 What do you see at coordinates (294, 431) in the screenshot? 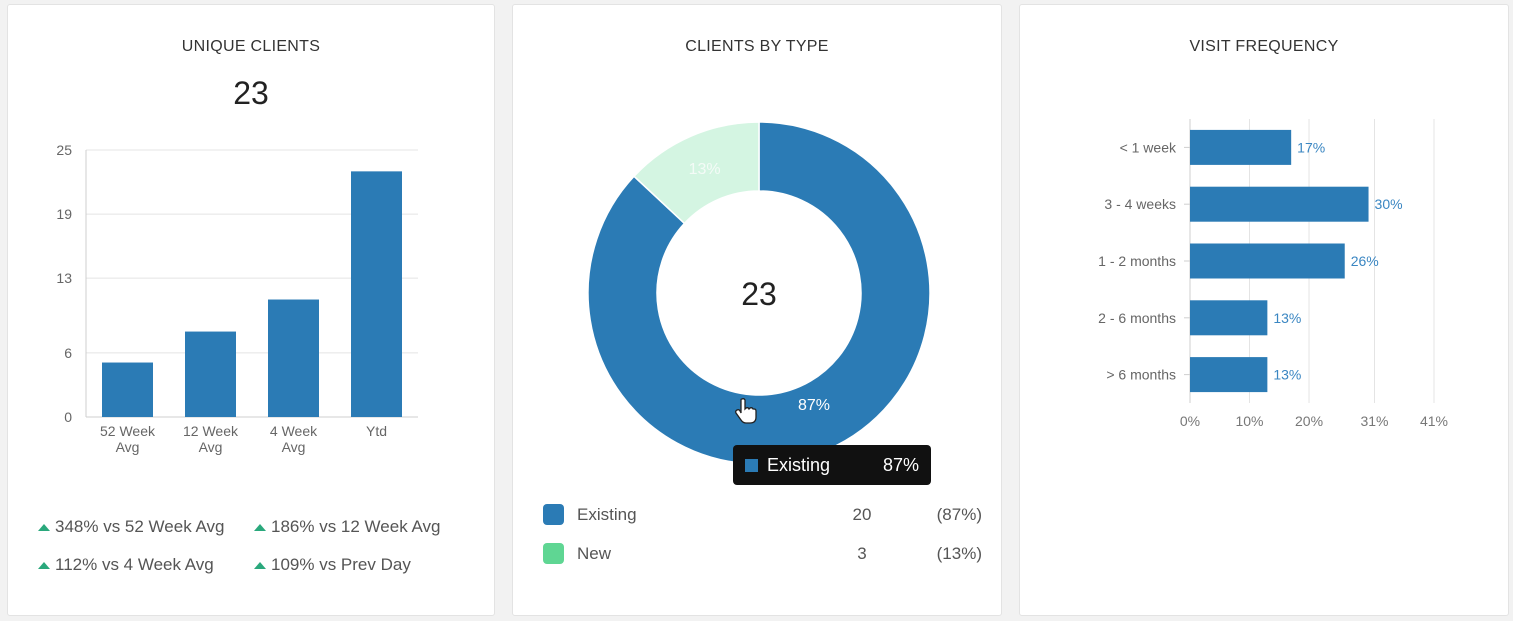
I see `x-tick-label-line: 4 Week` at bounding box center [294, 431].